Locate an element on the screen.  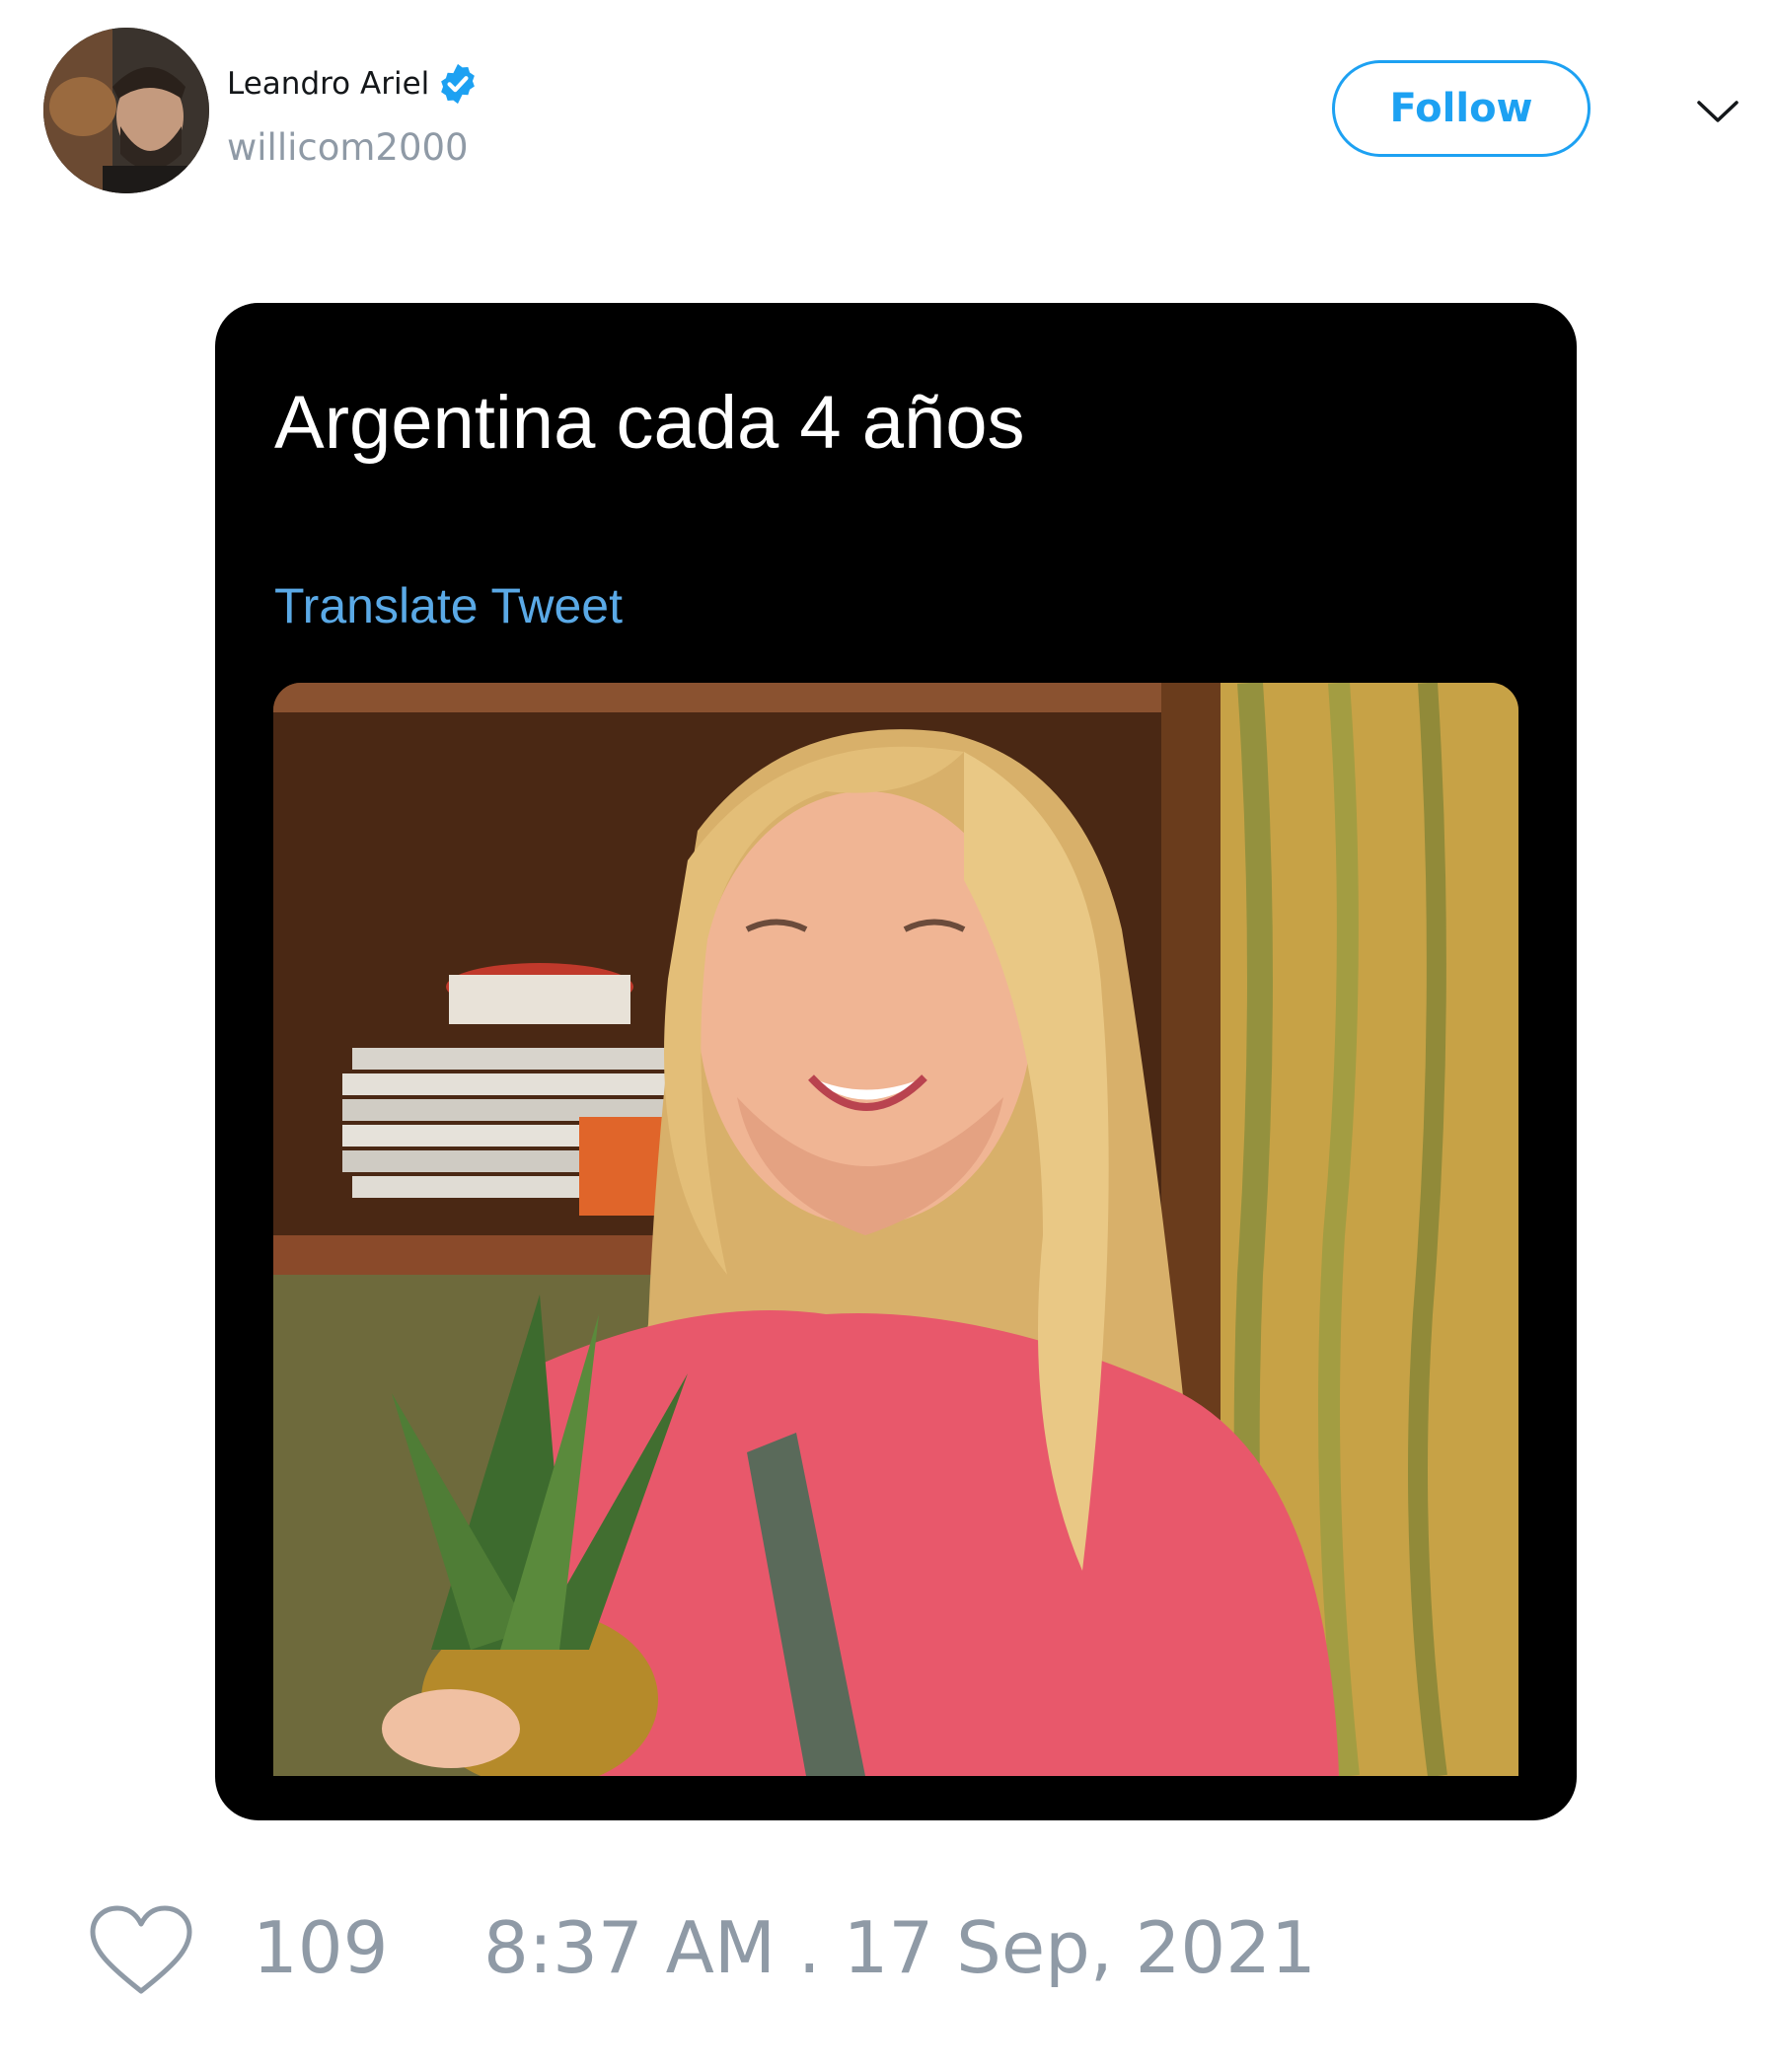
heart-icon is located at coordinates (141, 1951).